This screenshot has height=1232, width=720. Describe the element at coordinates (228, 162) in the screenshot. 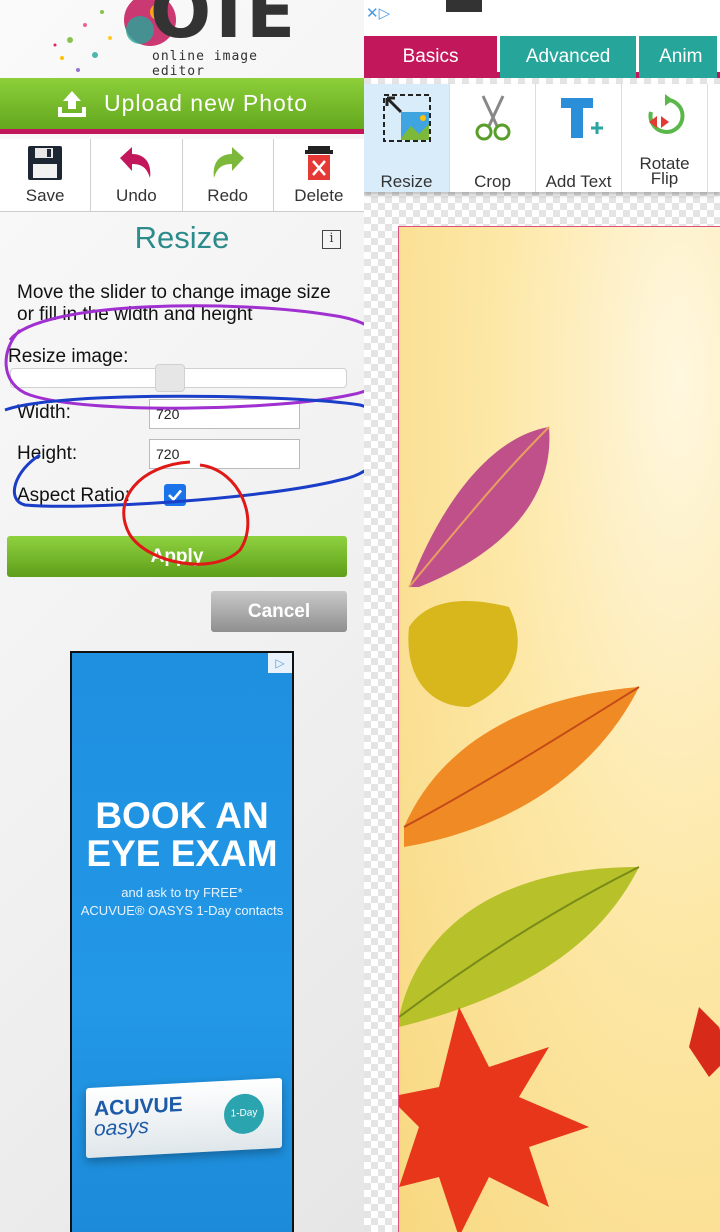

I see `redo-arrow-icon` at that location.